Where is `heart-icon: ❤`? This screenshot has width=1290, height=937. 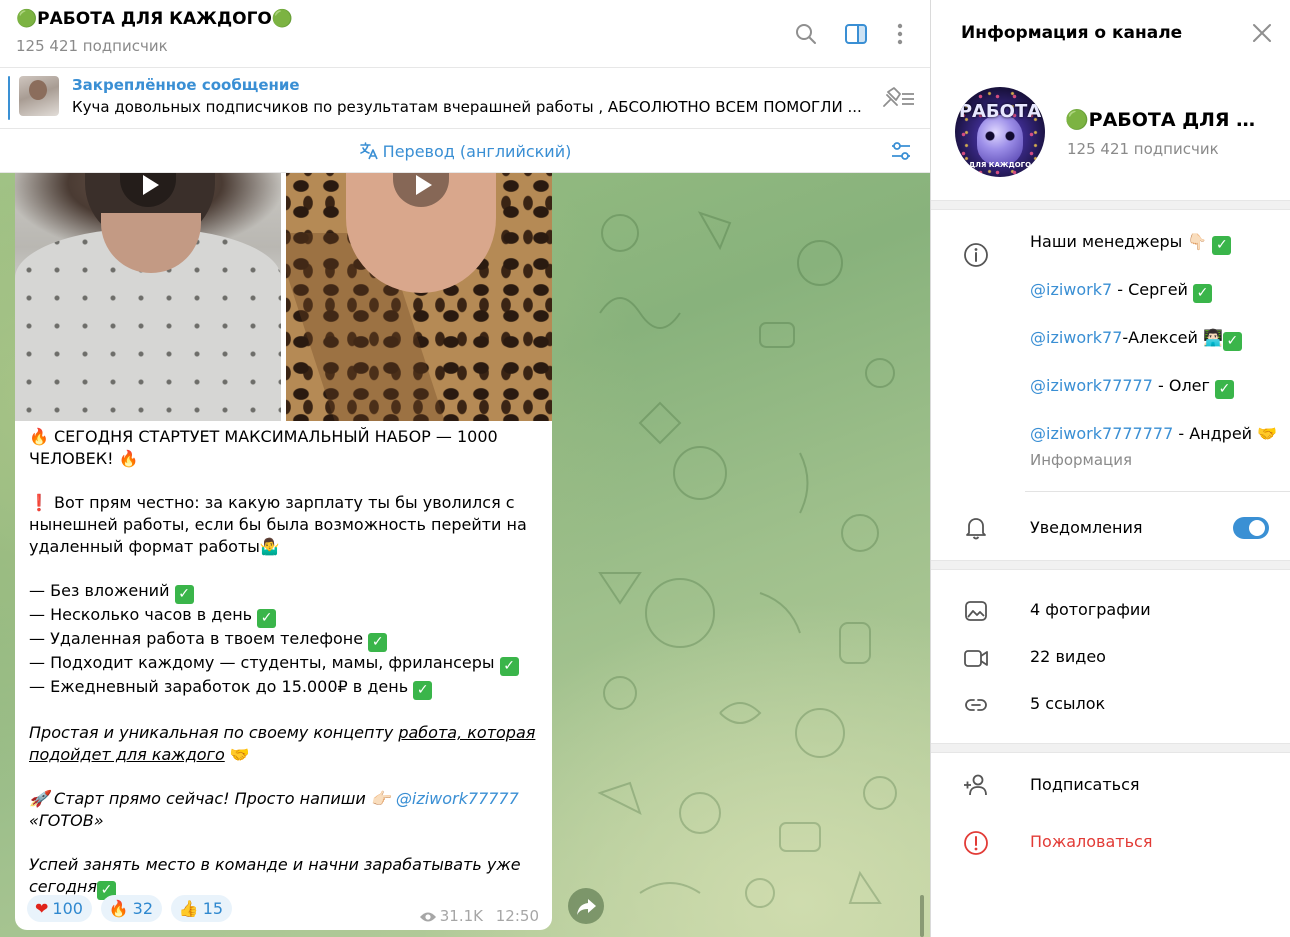
heart-icon: ❤ is located at coordinates (42, 908).